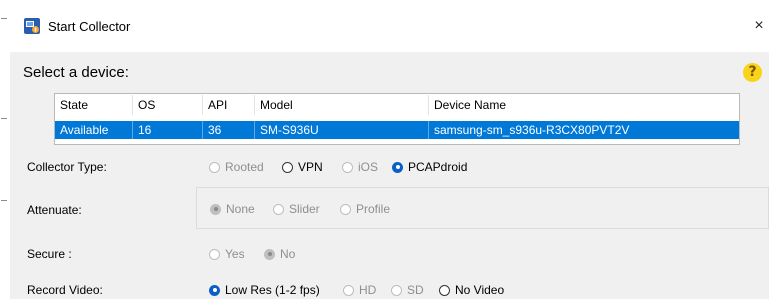  What do you see at coordinates (480, 290) in the screenshot?
I see `radio-label: No Video` at bounding box center [480, 290].